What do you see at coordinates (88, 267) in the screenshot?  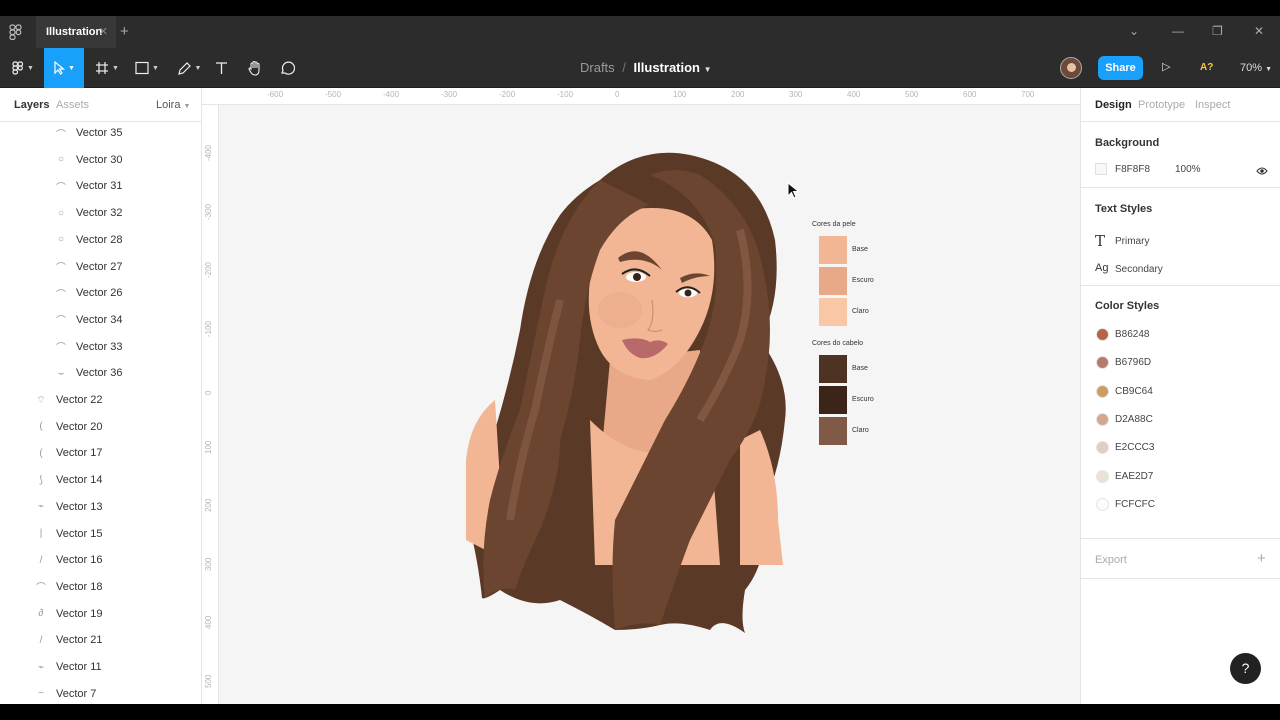 I see `layer-row: ⌒ Vector 27` at bounding box center [88, 267].